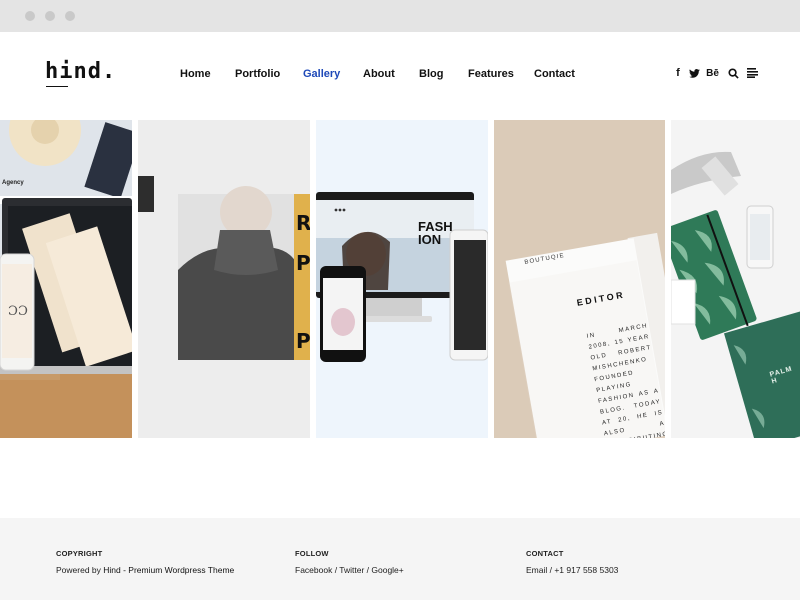  I want to click on footer-contact-phone: +1 917 558 5303, so click(586, 570).